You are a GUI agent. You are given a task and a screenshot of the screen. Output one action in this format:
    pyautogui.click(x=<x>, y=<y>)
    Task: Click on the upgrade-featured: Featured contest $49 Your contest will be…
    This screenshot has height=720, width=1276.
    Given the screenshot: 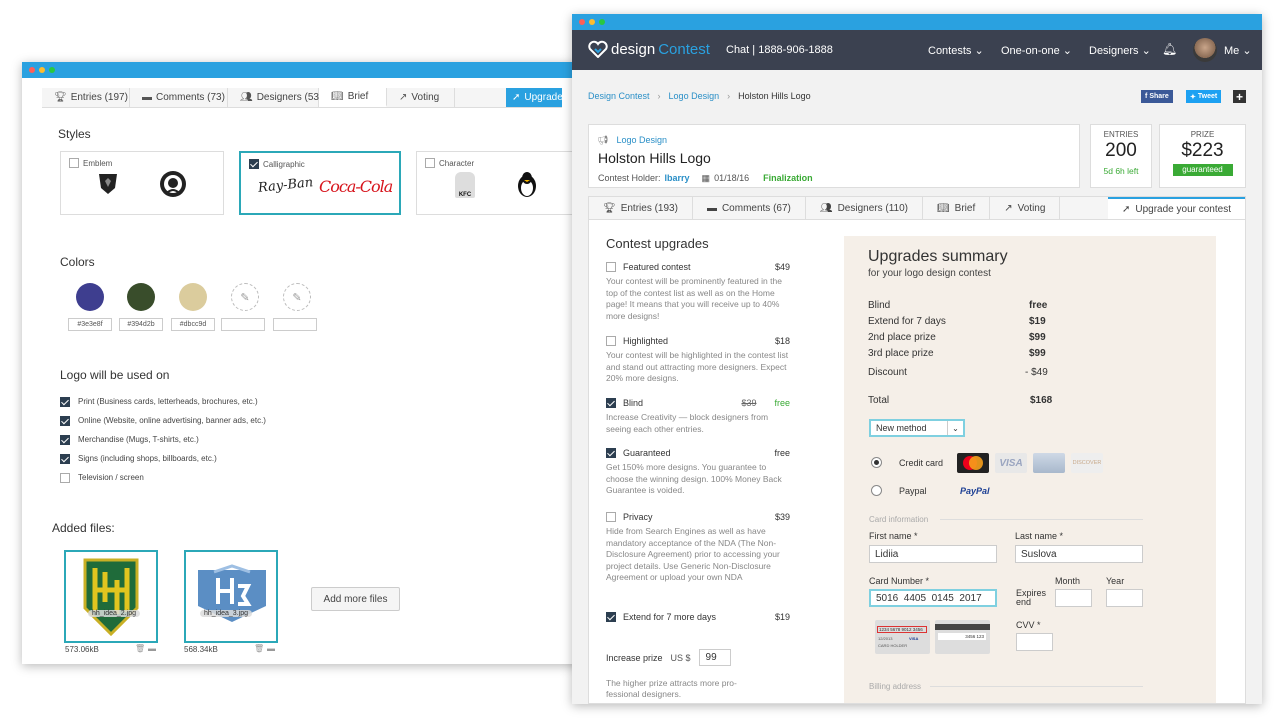 What is the action you would take?
    pyautogui.click(x=698, y=292)
    